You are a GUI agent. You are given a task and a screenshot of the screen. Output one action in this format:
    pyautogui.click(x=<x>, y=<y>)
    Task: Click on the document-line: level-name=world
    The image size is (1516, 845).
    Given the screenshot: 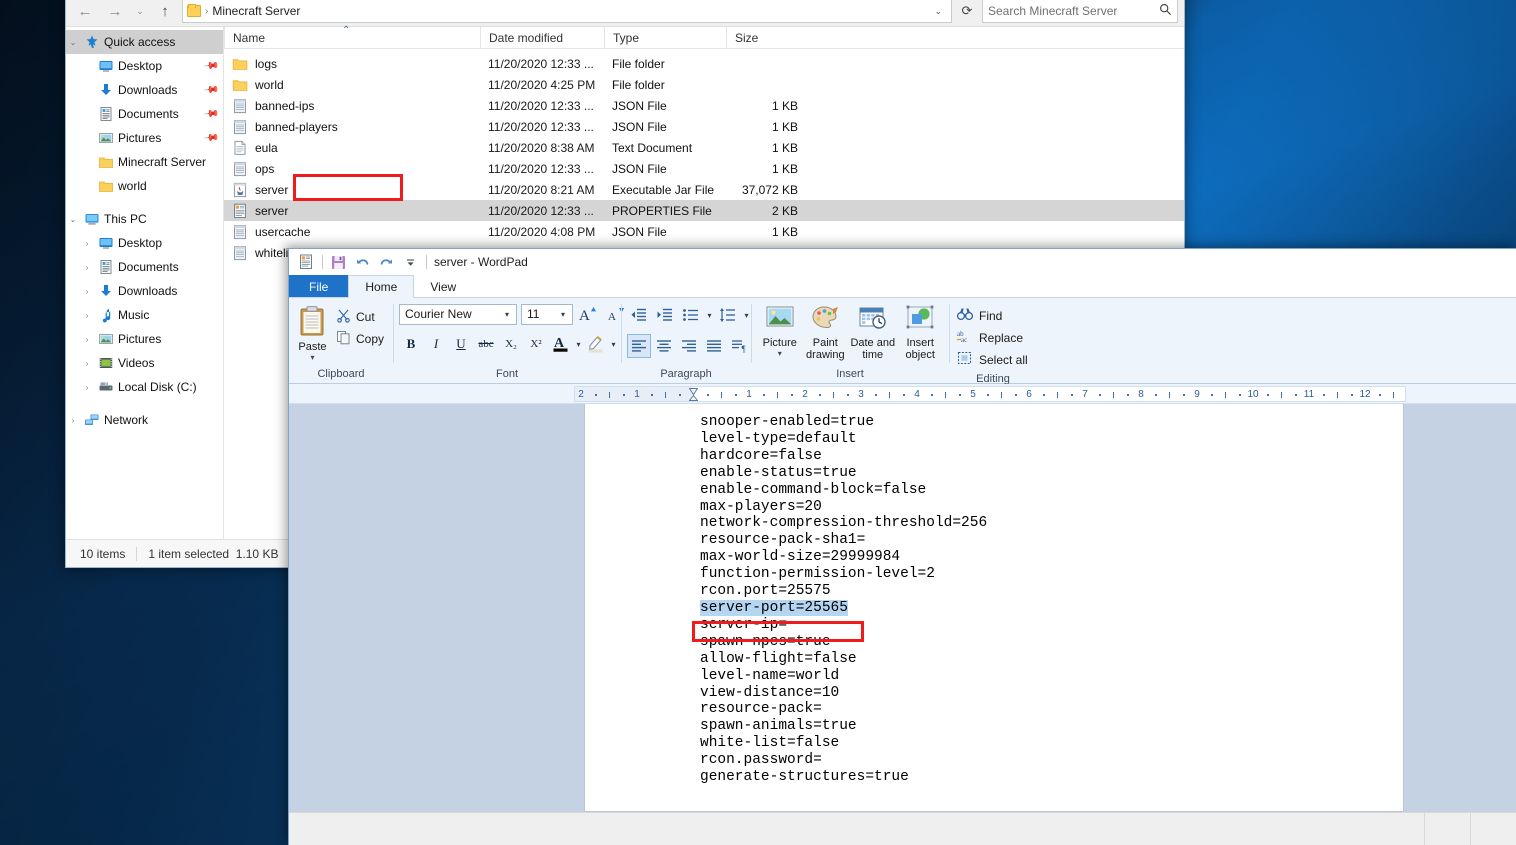 What is the action you would take?
    pyautogui.click(x=1047, y=676)
    